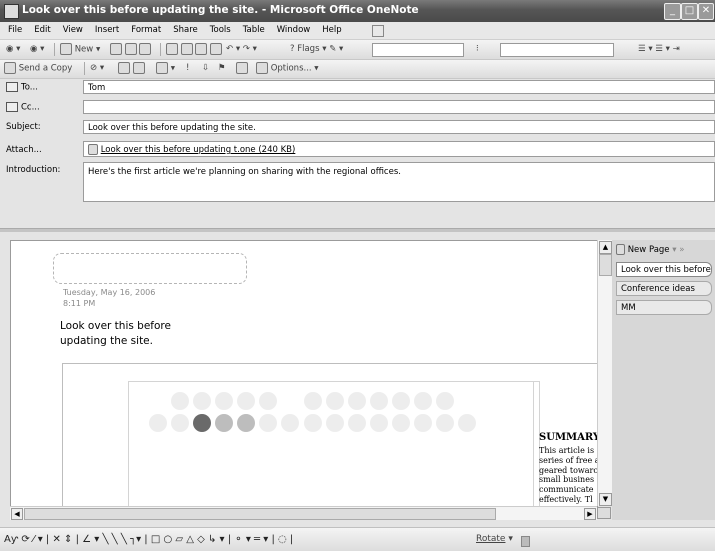 This screenshot has height=551, width=715. What do you see at coordinates (254, 30) in the screenshot?
I see `menu-table: Table` at bounding box center [254, 30].